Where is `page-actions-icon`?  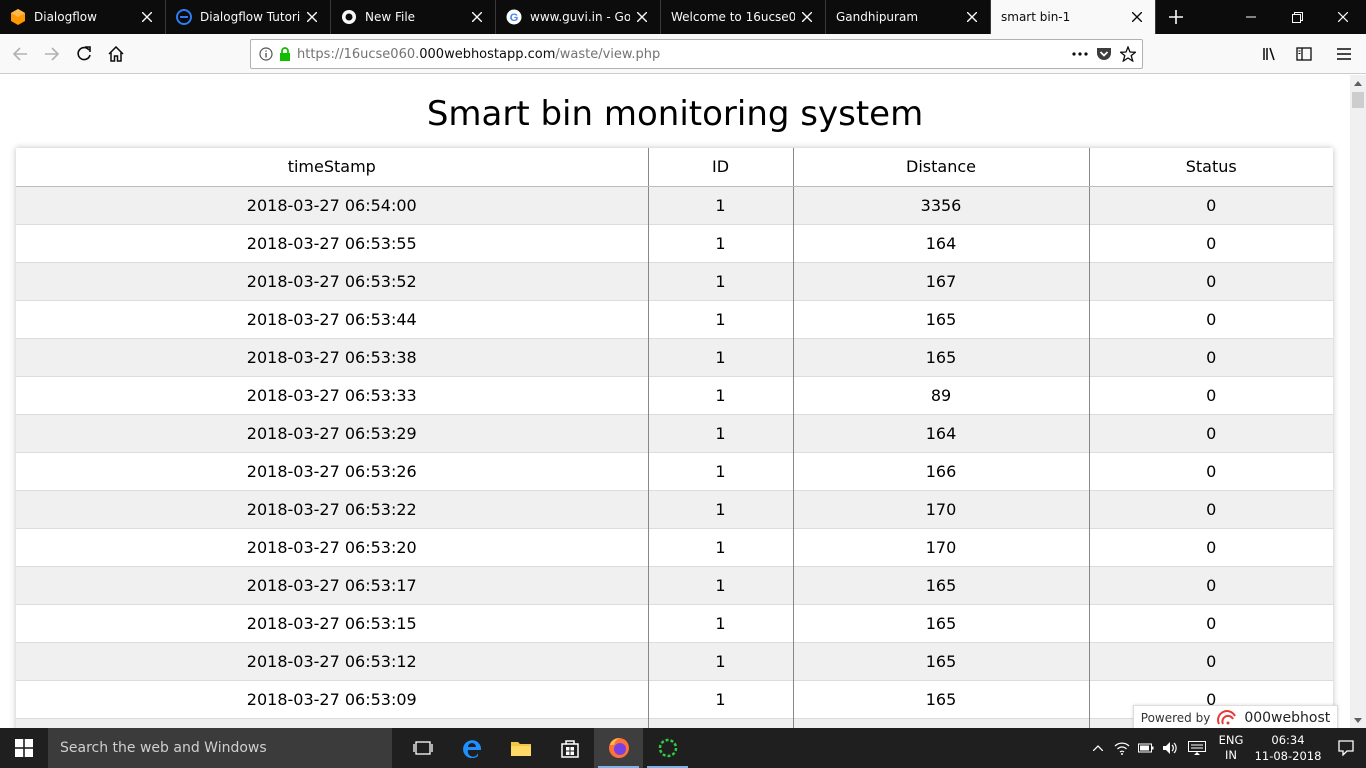 page-actions-icon is located at coordinates (1080, 54).